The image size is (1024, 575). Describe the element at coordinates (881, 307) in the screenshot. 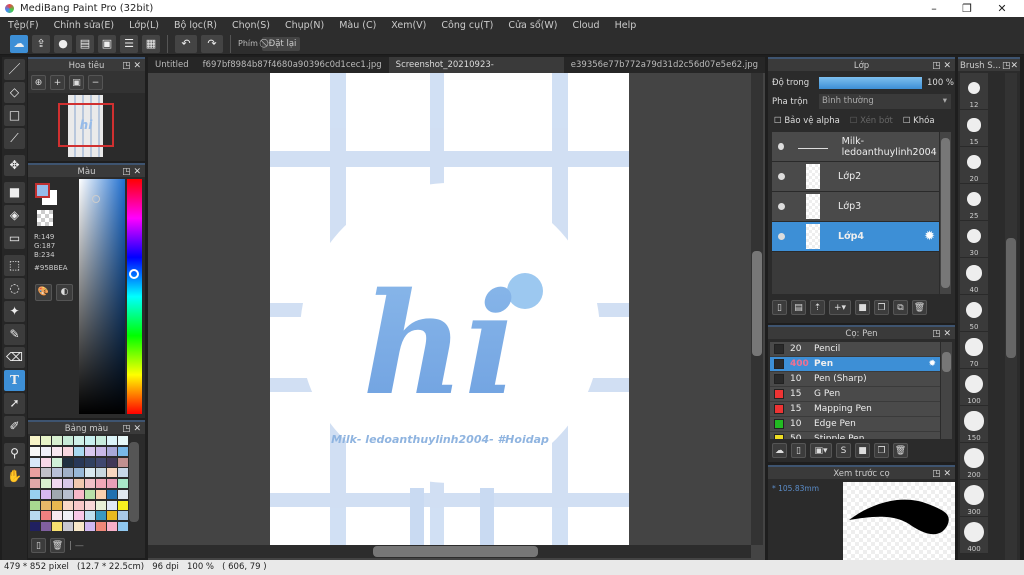

I see `duplicate-layer-icon: ❐` at that location.